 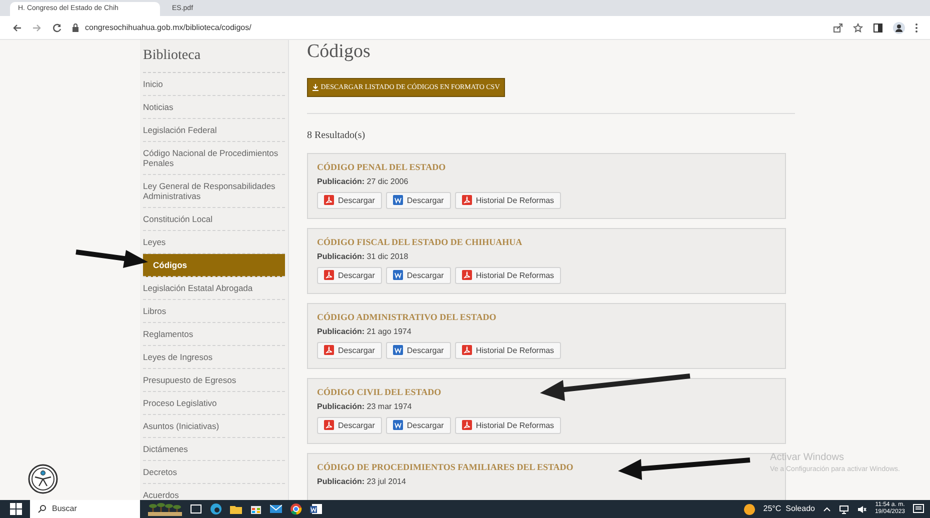 What do you see at coordinates (363, 257) in the screenshot?
I see `publication-date: Publicación: 31 dic 2018` at bounding box center [363, 257].